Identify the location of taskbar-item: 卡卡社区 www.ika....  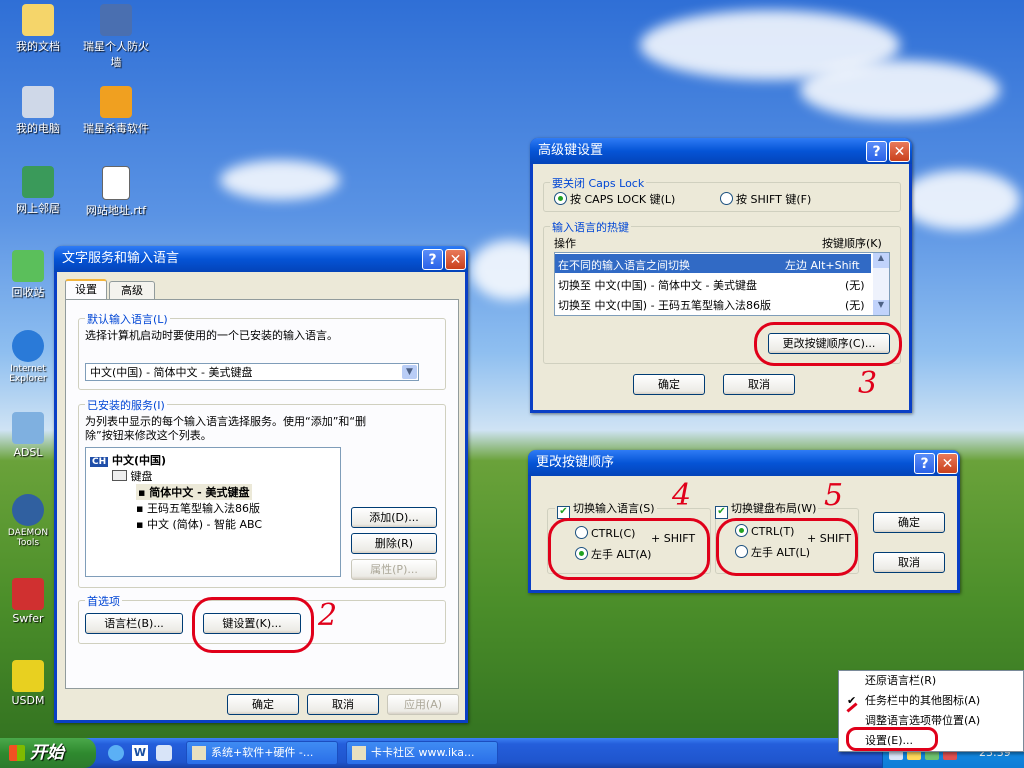
(422, 753).